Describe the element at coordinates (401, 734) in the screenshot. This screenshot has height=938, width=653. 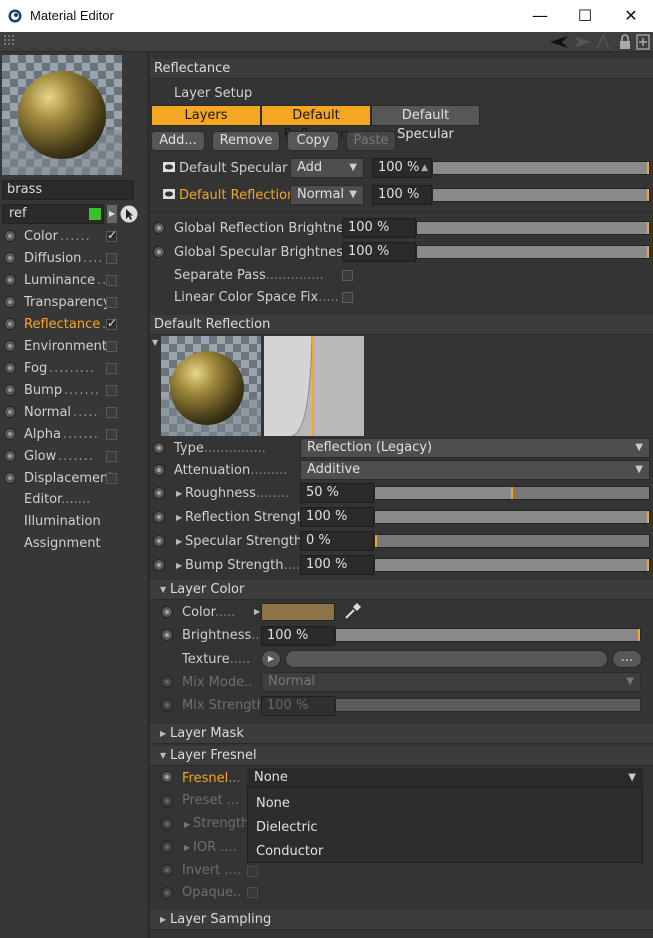
I see `layer-mask-header: Layer Mask` at that location.